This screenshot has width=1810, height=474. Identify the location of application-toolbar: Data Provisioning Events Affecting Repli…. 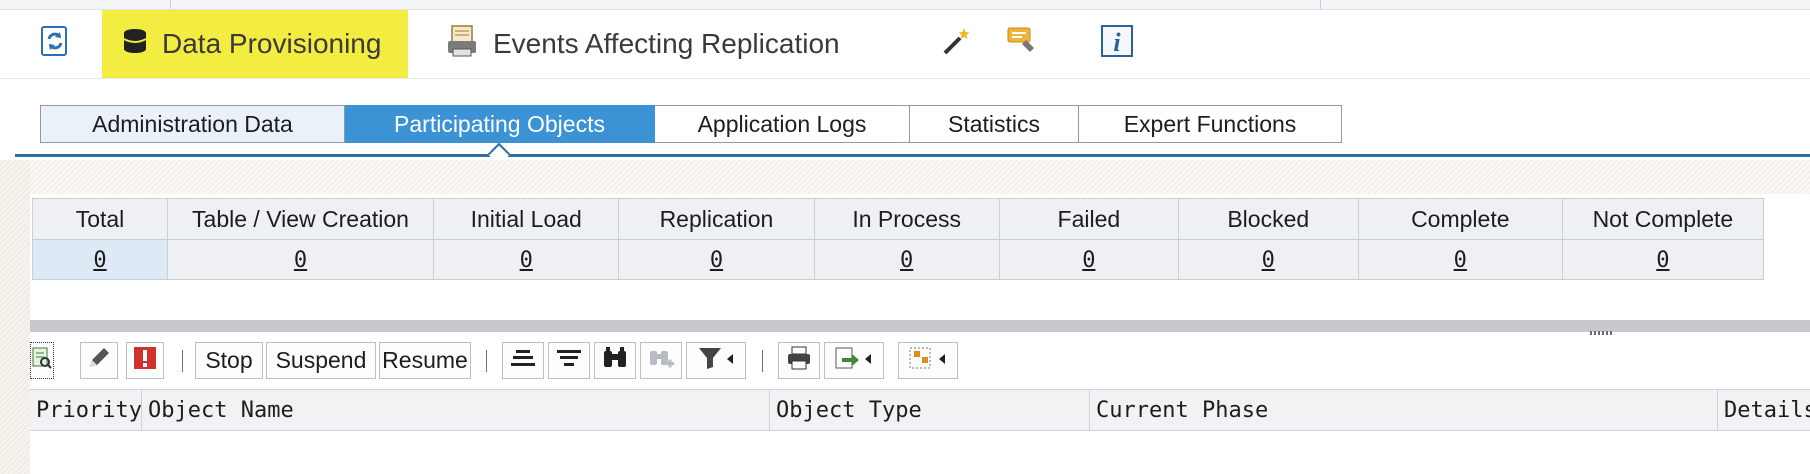
(905, 44).